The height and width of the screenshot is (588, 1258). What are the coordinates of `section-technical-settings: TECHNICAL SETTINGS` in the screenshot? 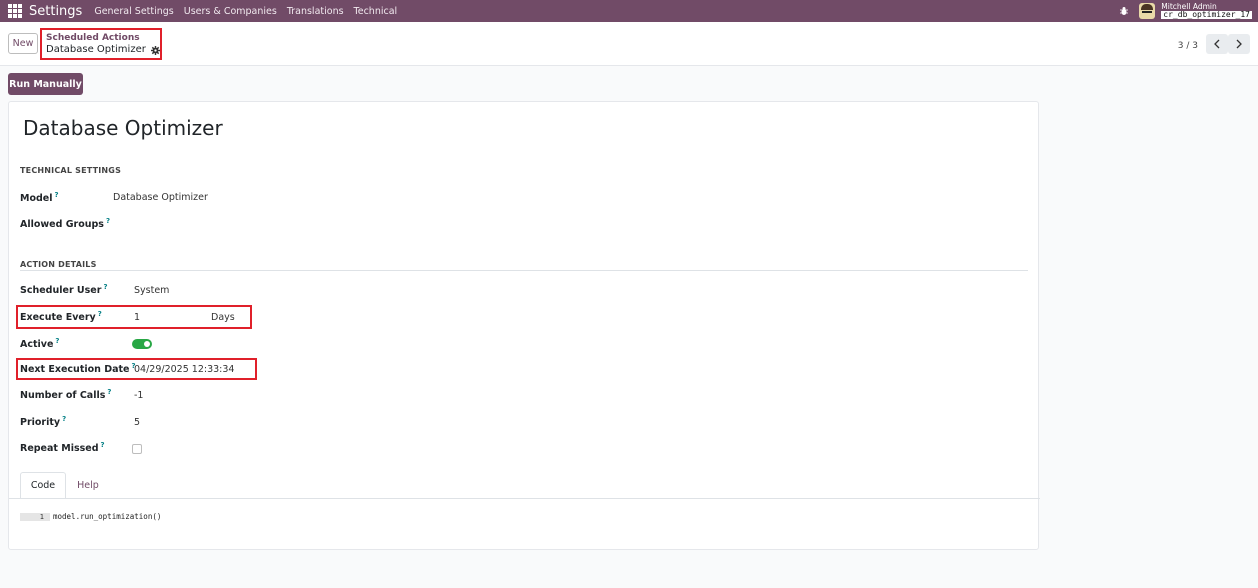 It's located at (71, 170).